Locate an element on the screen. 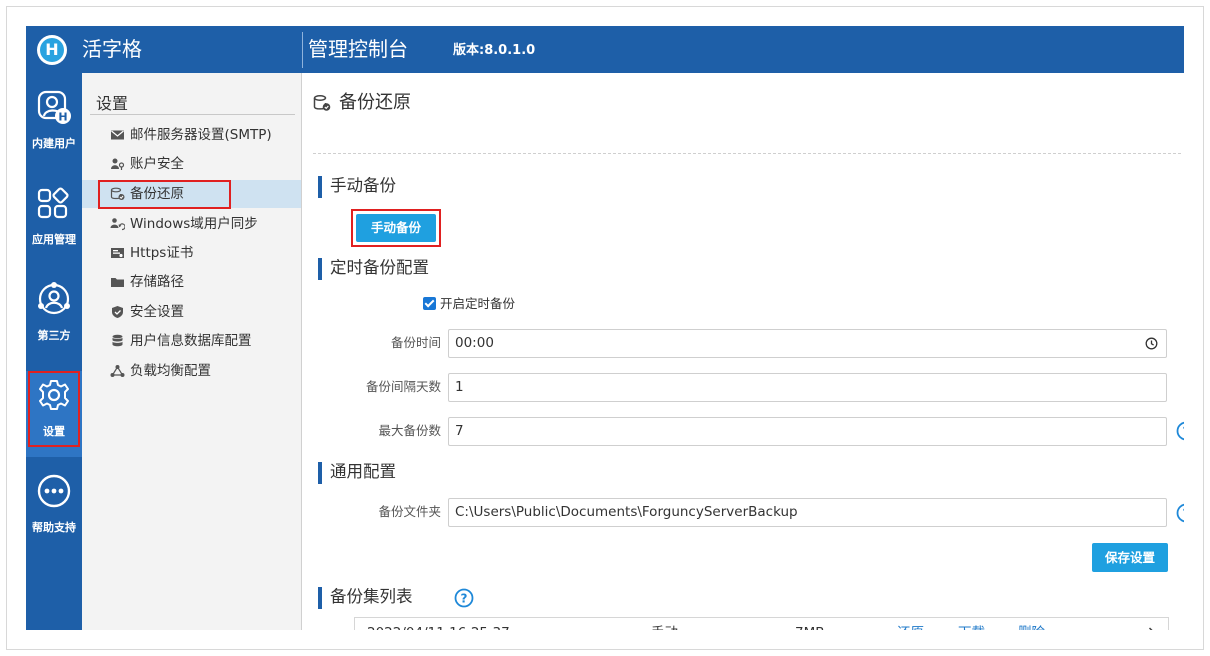  save-settings-button: 保存设置 is located at coordinates (1130, 557).